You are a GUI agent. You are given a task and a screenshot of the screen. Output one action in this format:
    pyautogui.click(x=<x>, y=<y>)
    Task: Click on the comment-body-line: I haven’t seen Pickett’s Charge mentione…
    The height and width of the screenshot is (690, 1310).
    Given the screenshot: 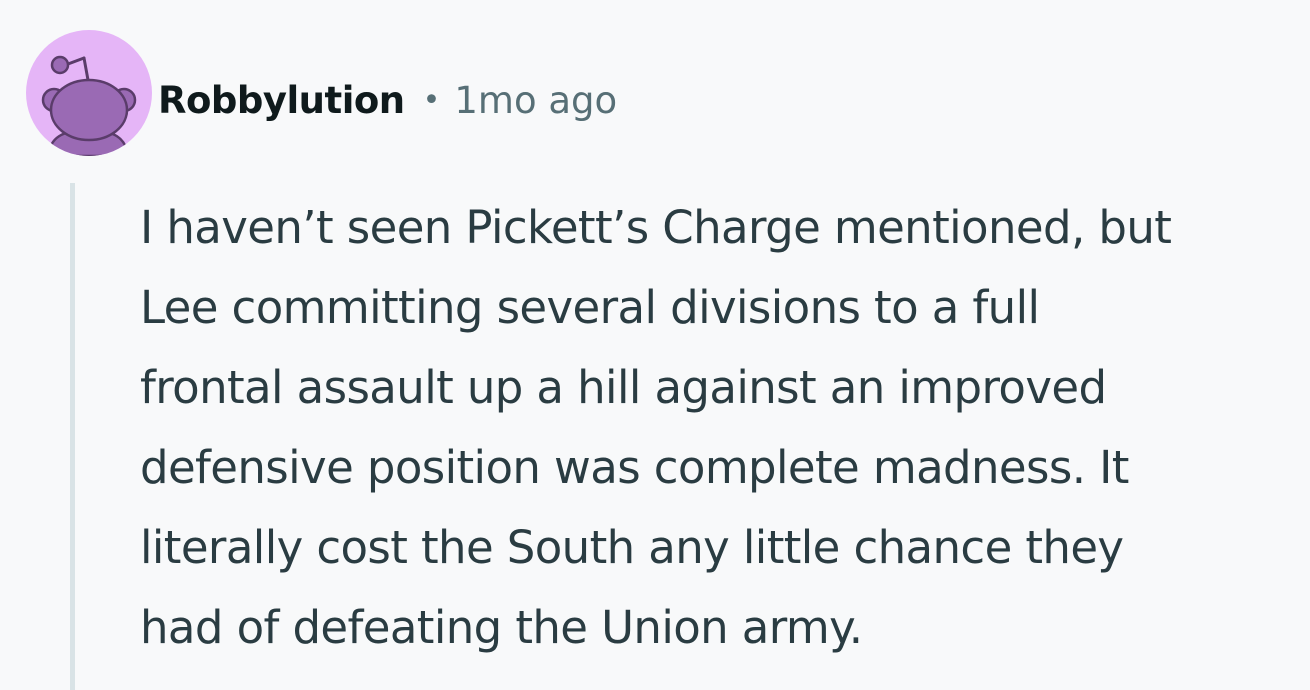 What is the action you would take?
    pyautogui.click(x=656, y=227)
    